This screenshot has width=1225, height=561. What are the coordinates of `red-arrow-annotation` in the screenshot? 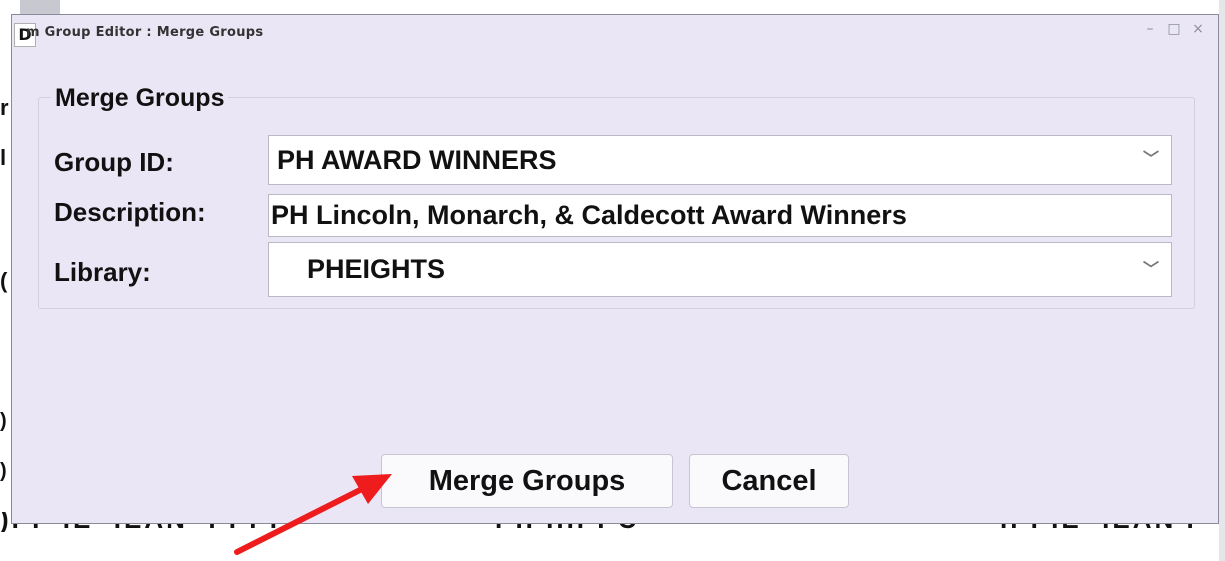 It's located at (313, 514).